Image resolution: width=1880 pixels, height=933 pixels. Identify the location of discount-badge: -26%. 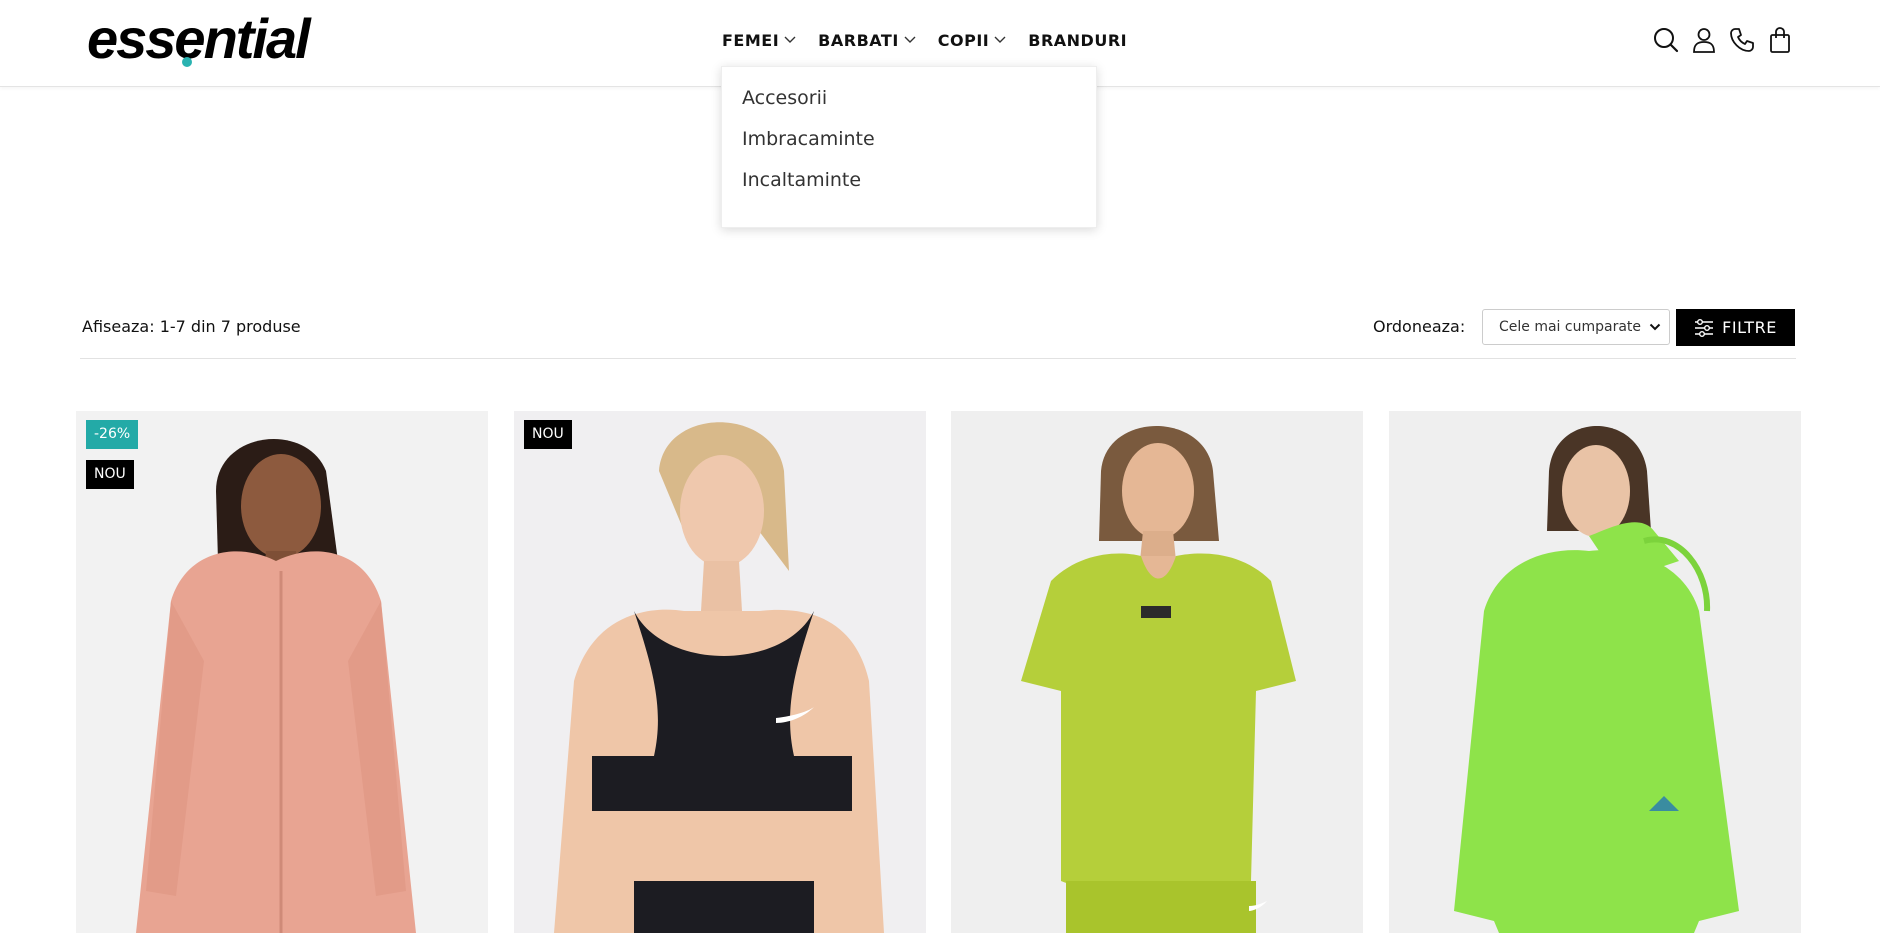
(112, 434).